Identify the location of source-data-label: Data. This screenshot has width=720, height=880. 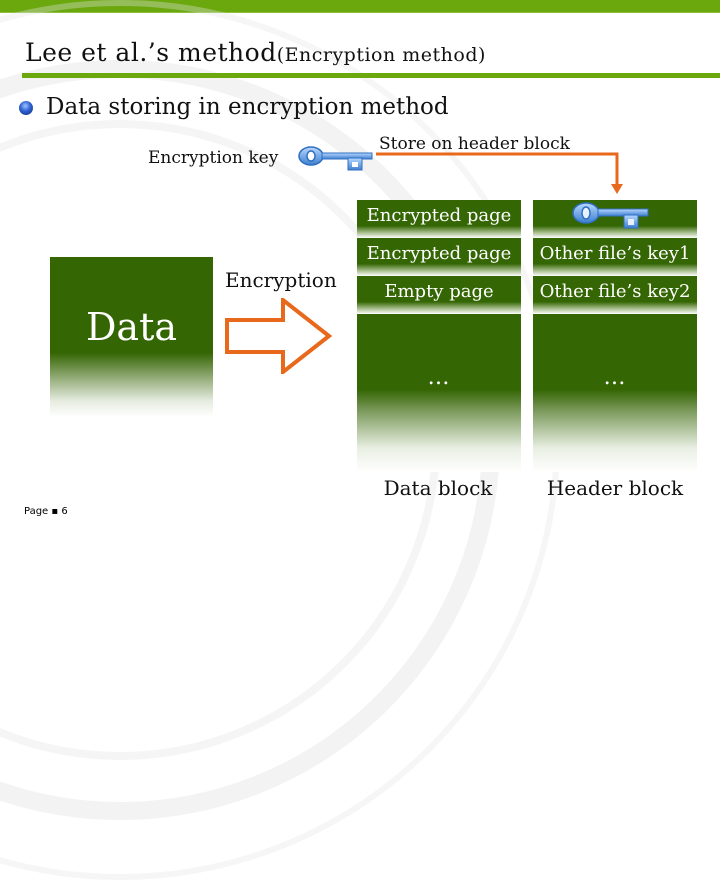
(131, 327).